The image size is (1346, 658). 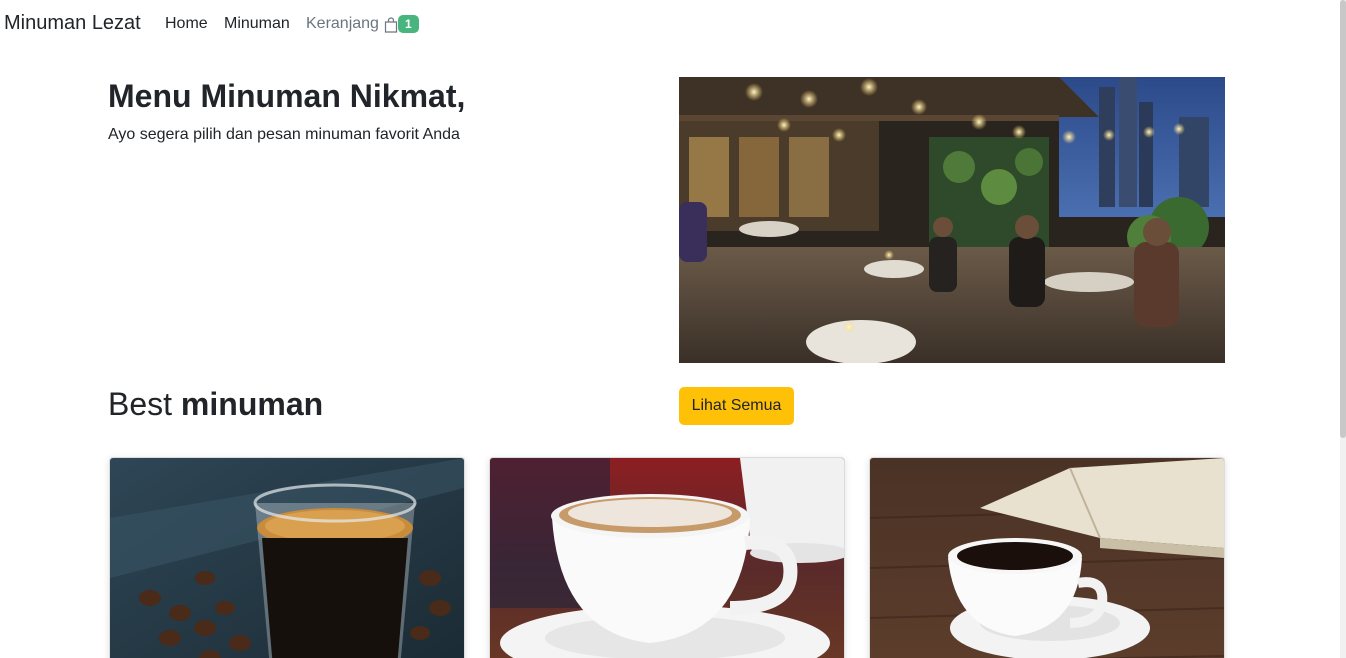 I want to click on nav-link-minuman: Minuman, so click(x=257, y=24).